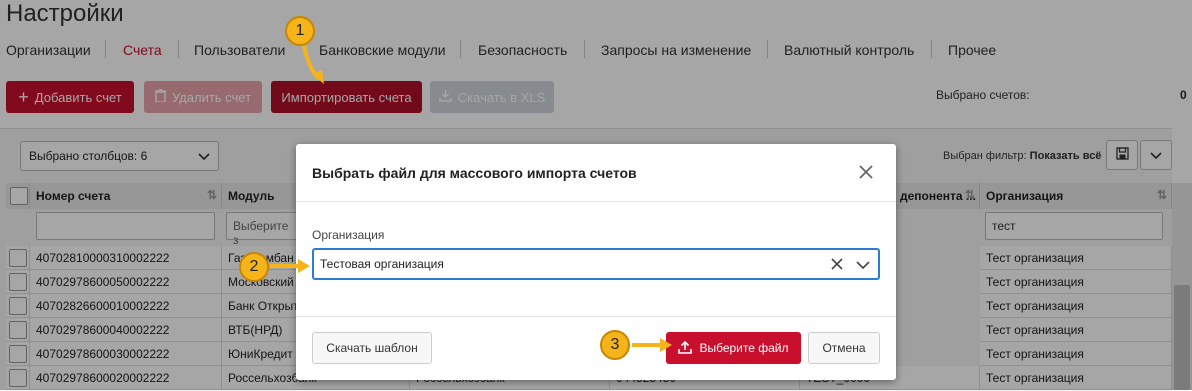 The height and width of the screenshot is (391, 1192). What do you see at coordinates (733, 348) in the screenshot?
I see `choose-file-button: Выберите файл` at bounding box center [733, 348].